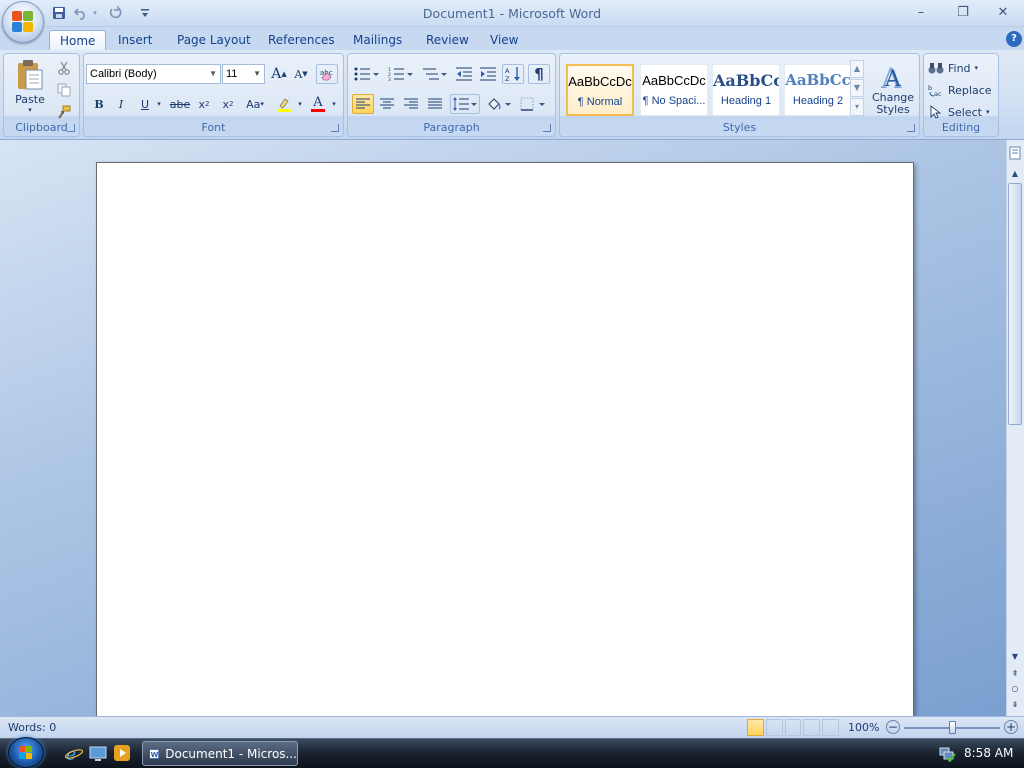 The height and width of the screenshot is (768, 1024). I want to click on network-status-icon, so click(947, 753).